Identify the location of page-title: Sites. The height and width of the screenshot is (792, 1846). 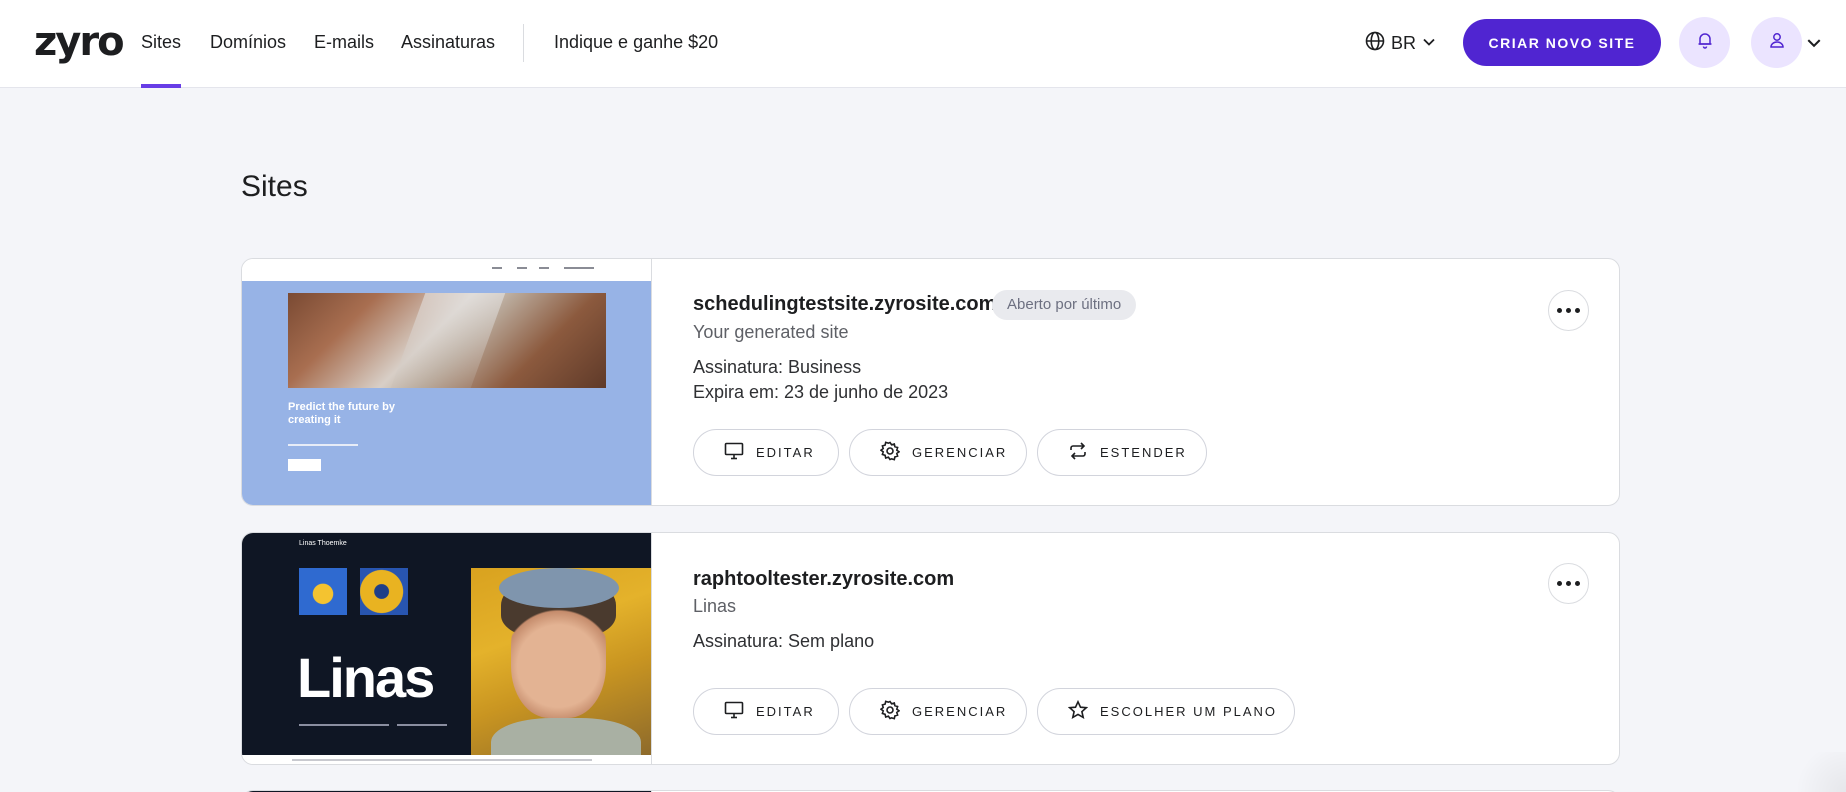
(274, 186).